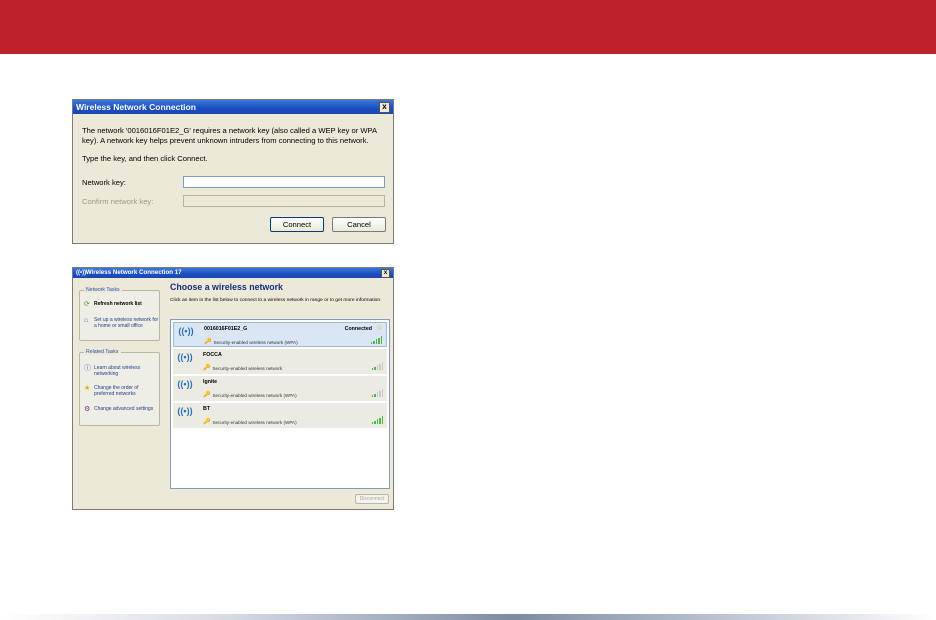 The width and height of the screenshot is (936, 620). Describe the element at coordinates (102, 352) in the screenshot. I see `related-tasks-title: Related Tasks` at that location.